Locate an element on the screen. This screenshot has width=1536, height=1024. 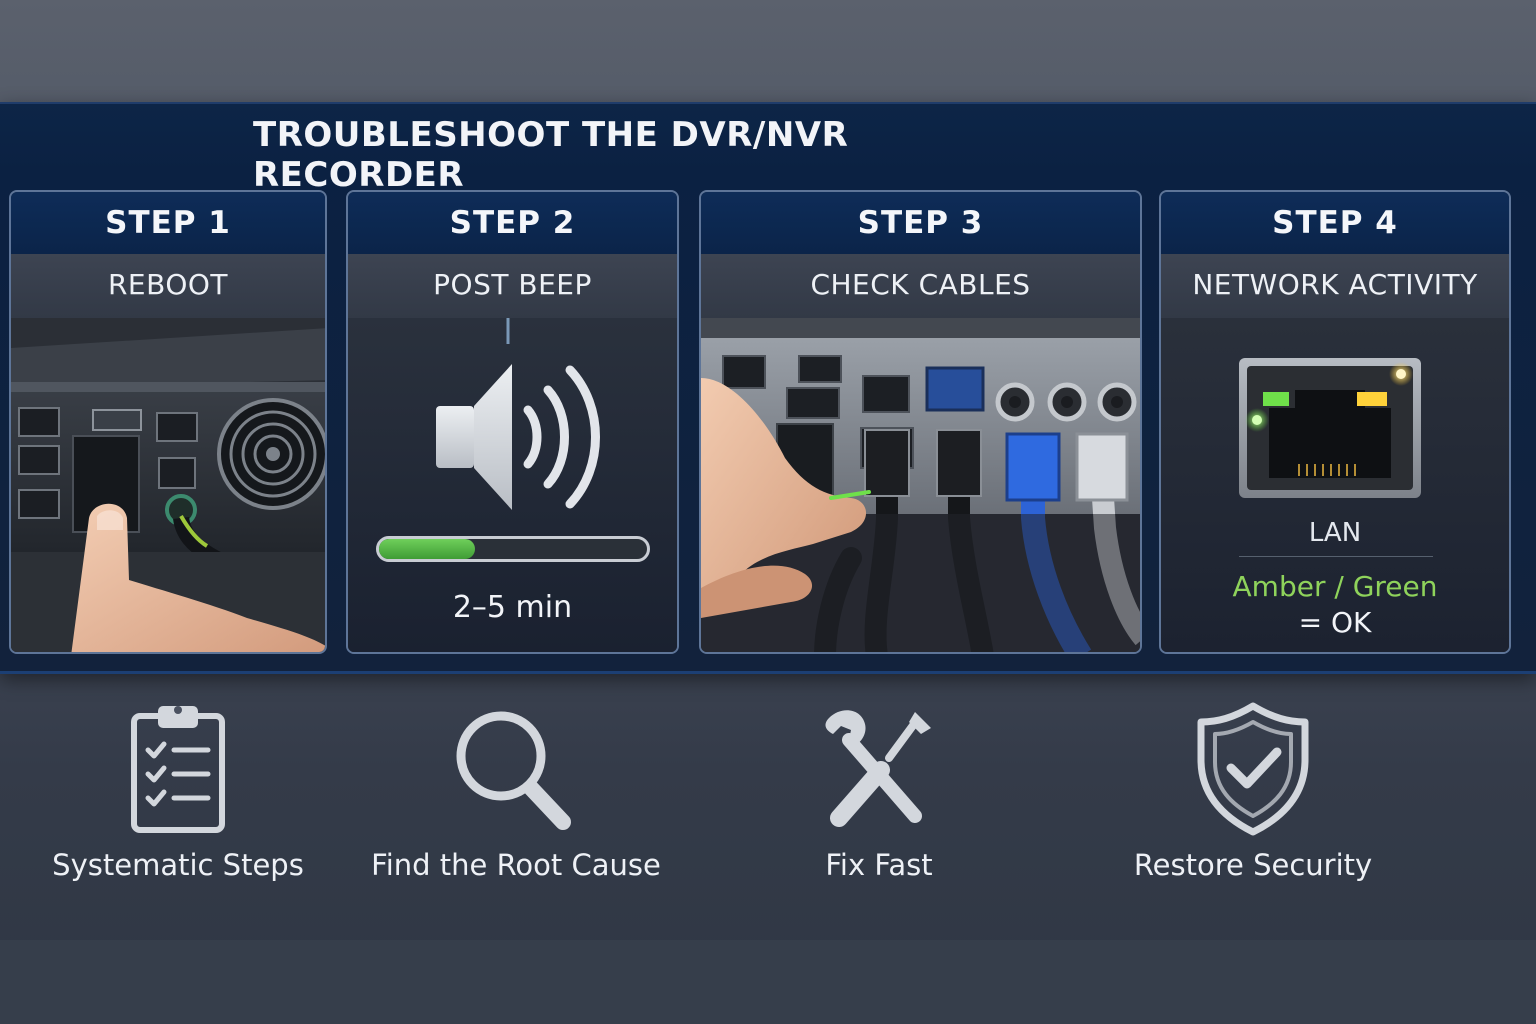
step-header: STEP 1 is located at coordinates (168, 223).